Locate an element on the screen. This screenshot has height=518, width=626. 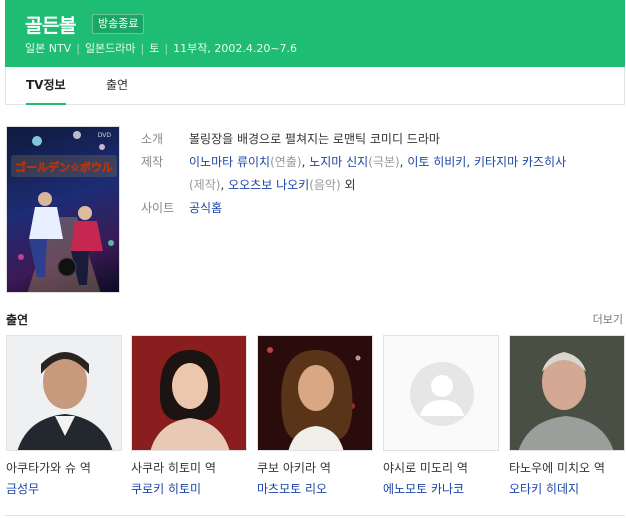
meta-episodes-dates: 11부작, 2002.4.20~7.6 is located at coordinates (235, 48).